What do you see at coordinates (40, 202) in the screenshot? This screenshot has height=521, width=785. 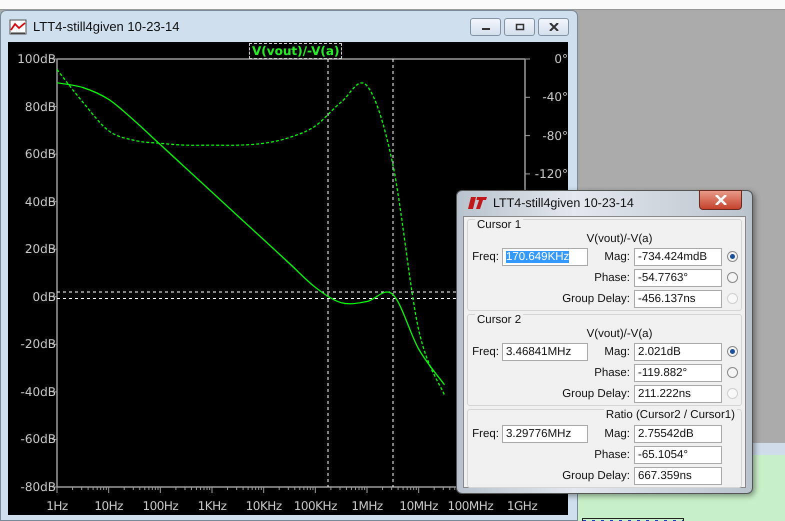 I see `axis-label: 40dB` at bounding box center [40, 202].